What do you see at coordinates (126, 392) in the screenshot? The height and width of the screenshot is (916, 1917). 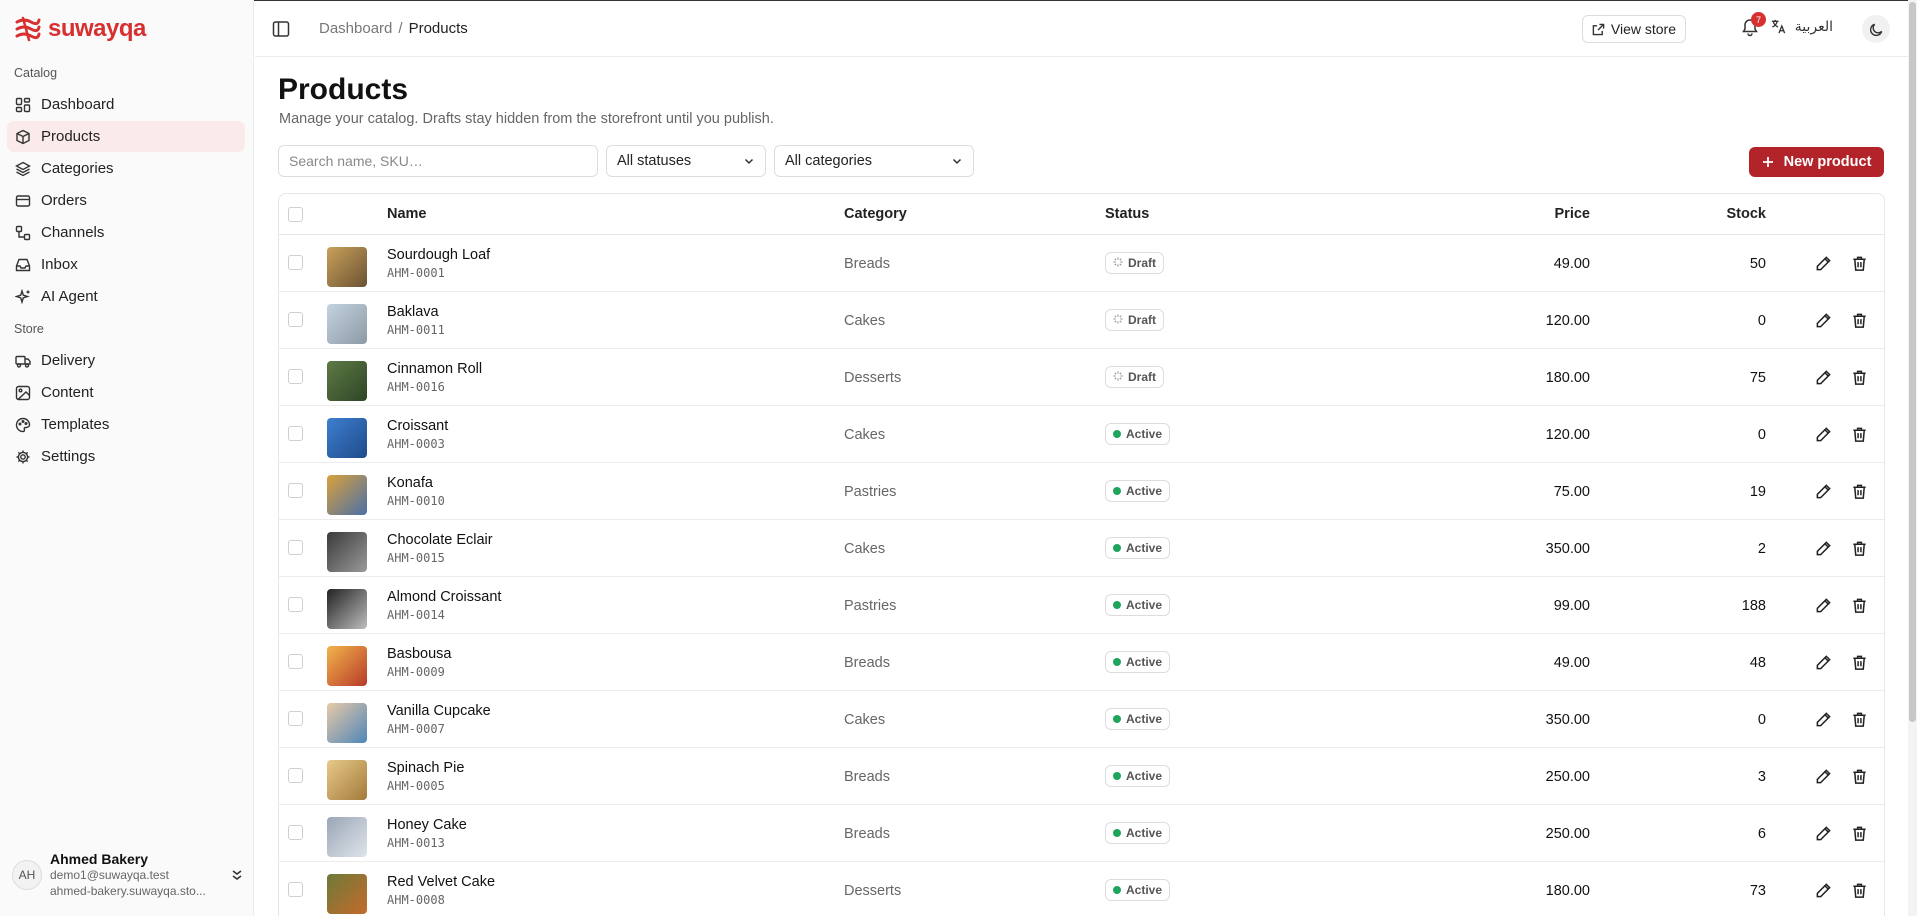 I see `sidebar-item-content: Content` at bounding box center [126, 392].